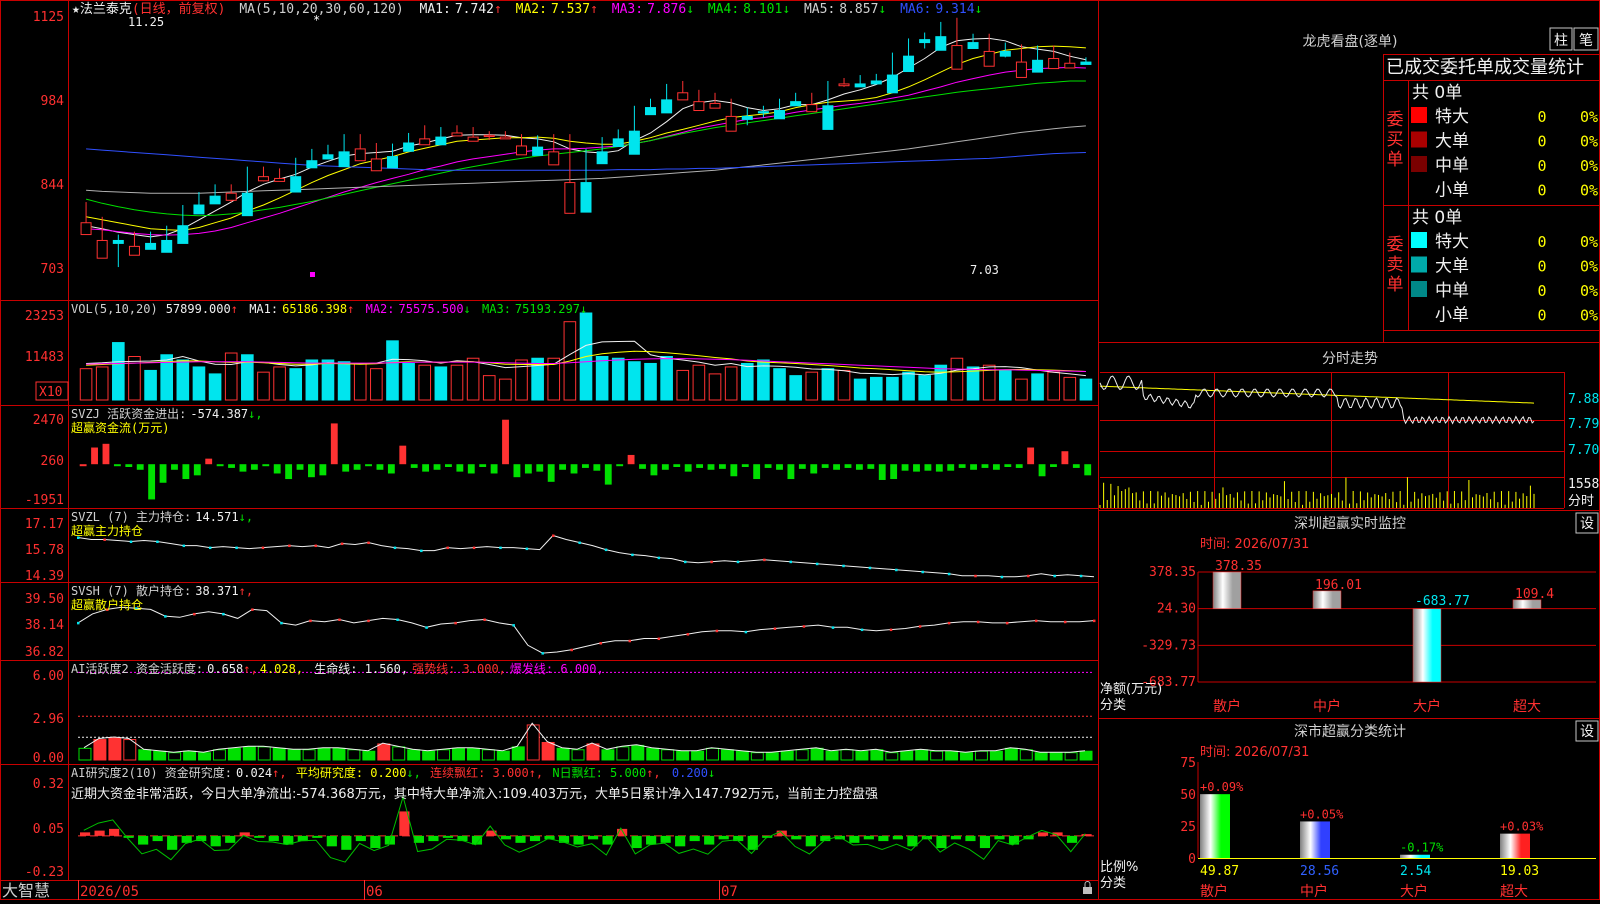 The width and height of the screenshot is (1600, 904). Describe the element at coordinates (1314, 891) in the screenshot. I see `szcls-category: 中户` at that location.